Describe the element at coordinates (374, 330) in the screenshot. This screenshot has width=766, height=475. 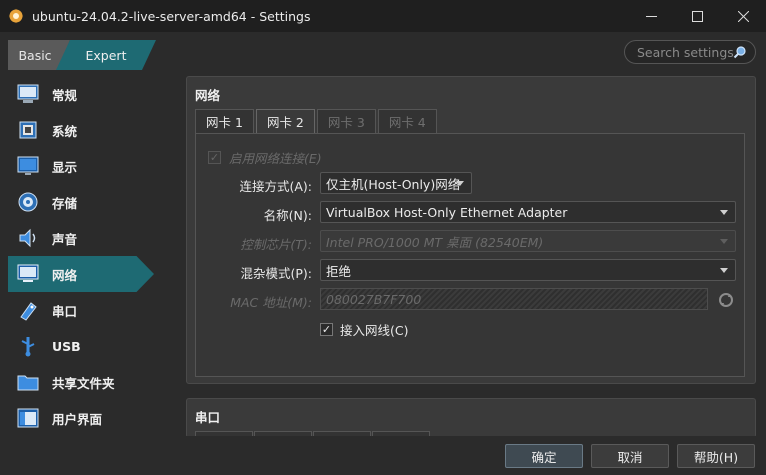
I see `cable-connected-label: 接入网线(C)` at that location.